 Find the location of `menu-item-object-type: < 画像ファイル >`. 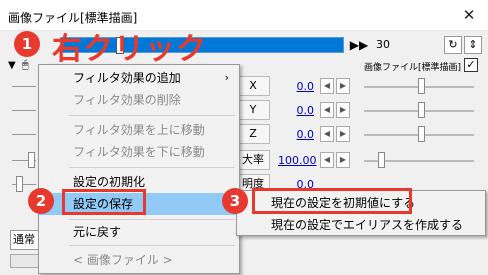

menu-item-object-type: < 画像ファイル > is located at coordinates (123, 260).